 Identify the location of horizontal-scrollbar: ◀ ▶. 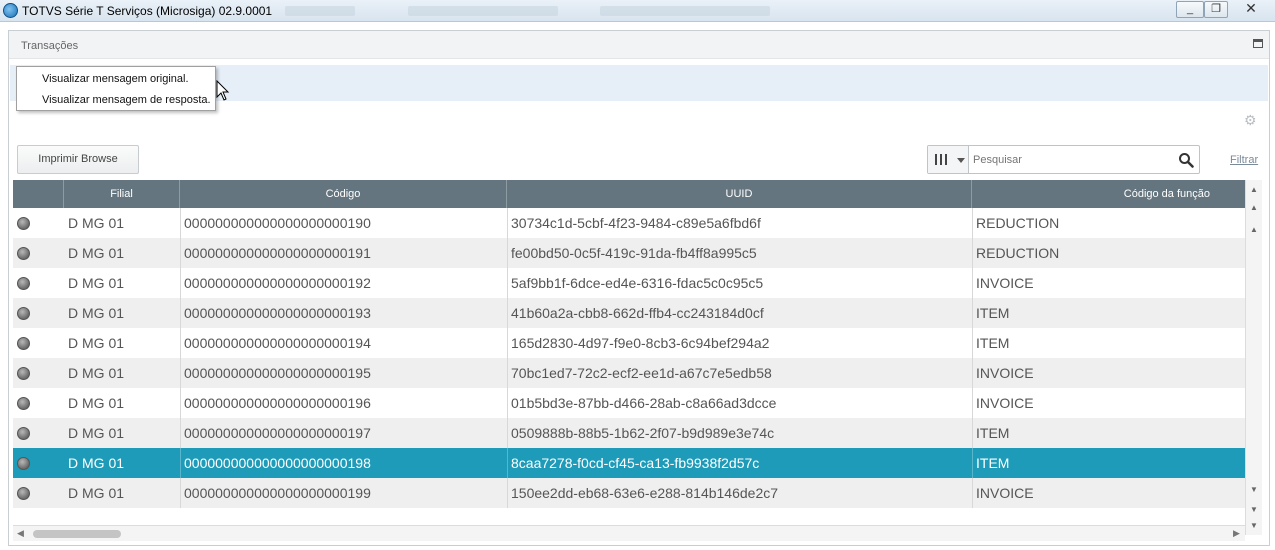
(629, 533).